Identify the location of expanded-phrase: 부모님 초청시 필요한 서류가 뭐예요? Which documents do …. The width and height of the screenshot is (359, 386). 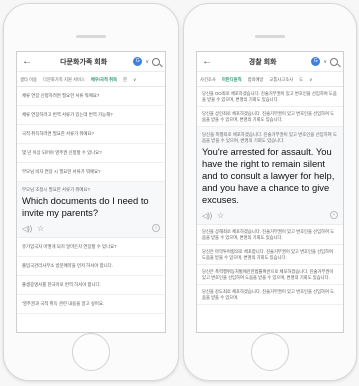
(91, 210).